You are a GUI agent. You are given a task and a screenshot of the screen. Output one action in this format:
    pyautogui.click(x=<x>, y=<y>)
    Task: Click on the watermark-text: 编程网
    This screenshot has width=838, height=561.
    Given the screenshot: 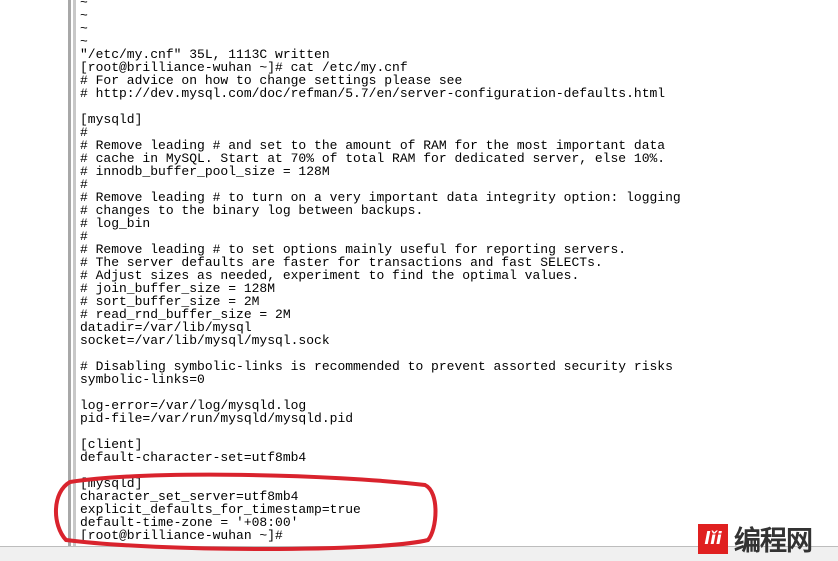 What is the action you would take?
    pyautogui.click(x=773, y=541)
    